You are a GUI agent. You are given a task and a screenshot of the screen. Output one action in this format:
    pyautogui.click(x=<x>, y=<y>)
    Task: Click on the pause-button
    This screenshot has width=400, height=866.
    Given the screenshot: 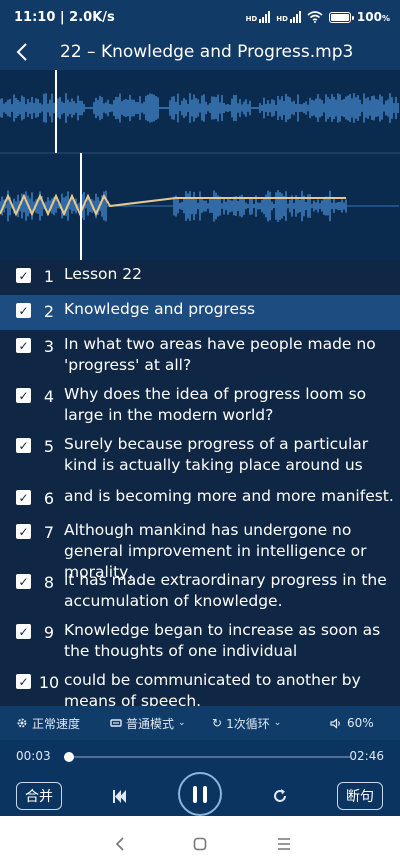 What is the action you would take?
    pyautogui.click(x=200, y=794)
    